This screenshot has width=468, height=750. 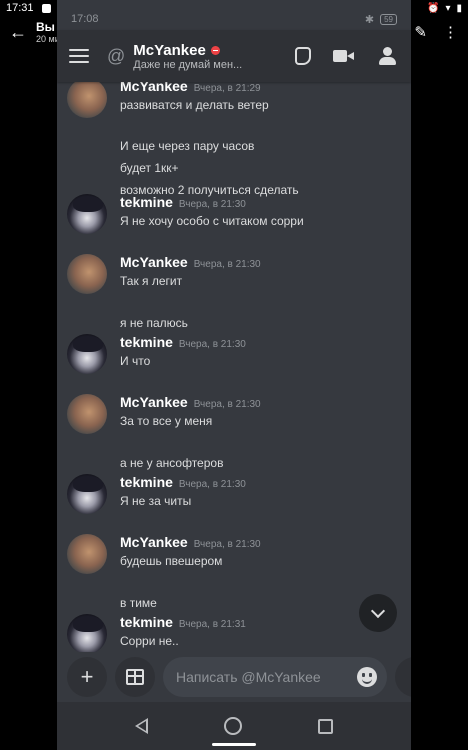 I want to click on message-input, so click(x=266, y=677).